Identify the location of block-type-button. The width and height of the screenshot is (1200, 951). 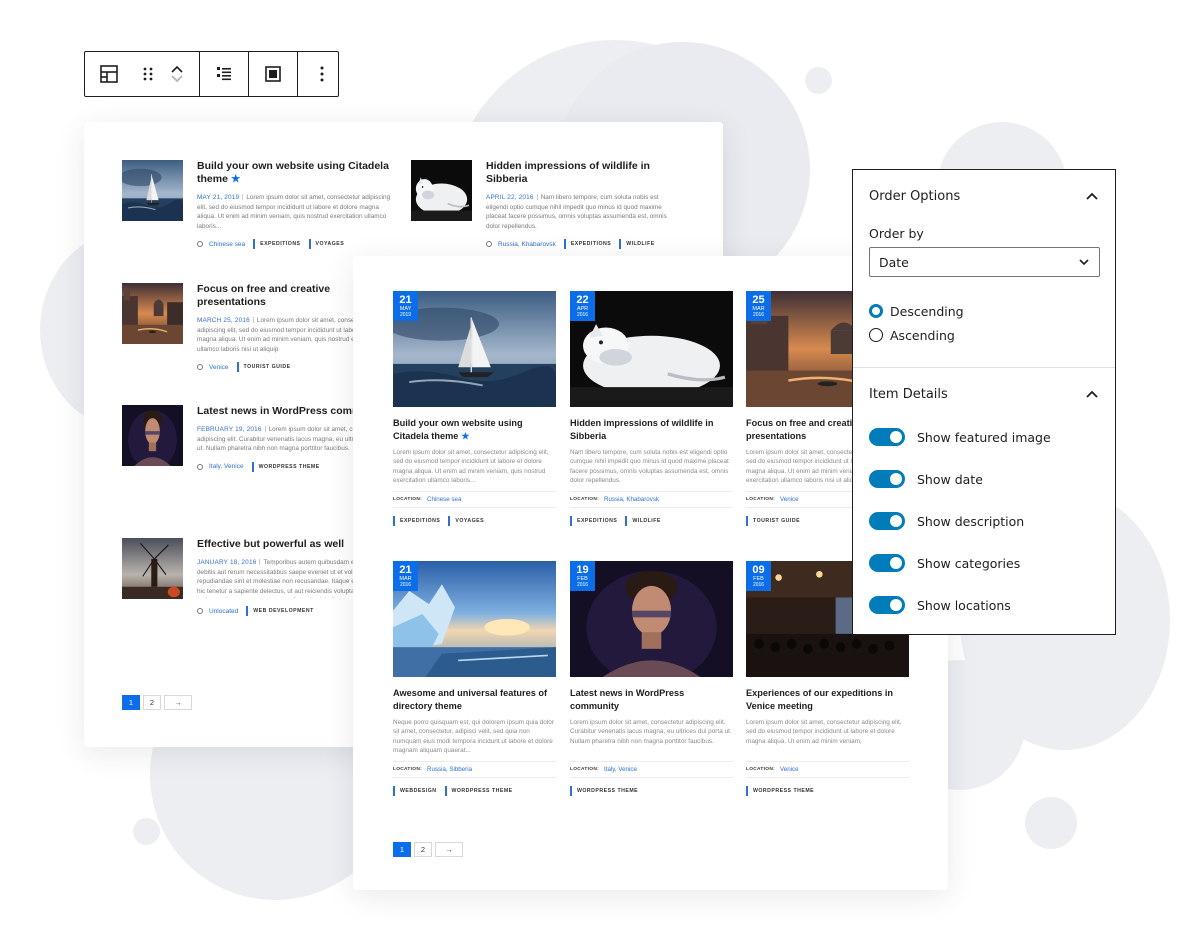
(109, 74).